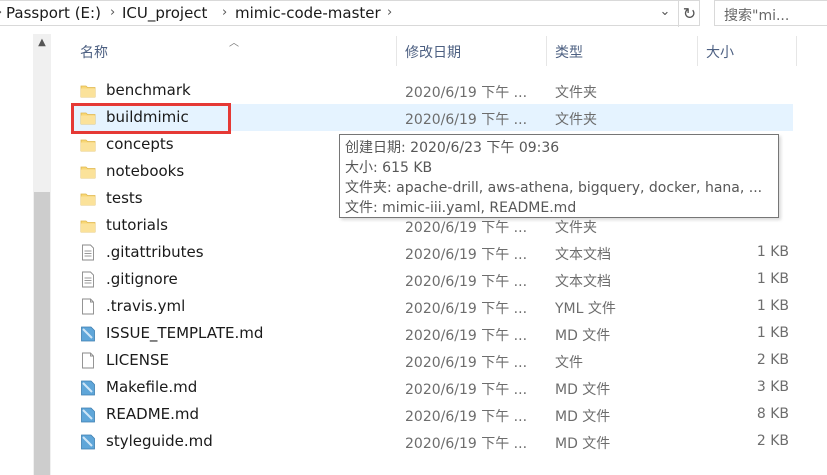  Describe the element at coordinates (433, 52) in the screenshot. I see `column-header-date: 修改日期` at that location.